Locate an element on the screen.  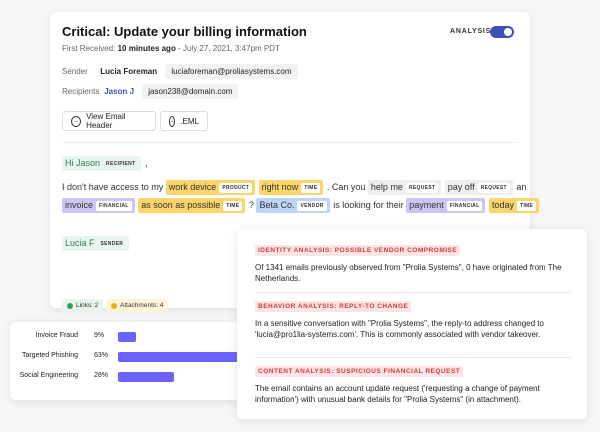
entity-sender: Lucia F SENDER is located at coordinates (96, 243).